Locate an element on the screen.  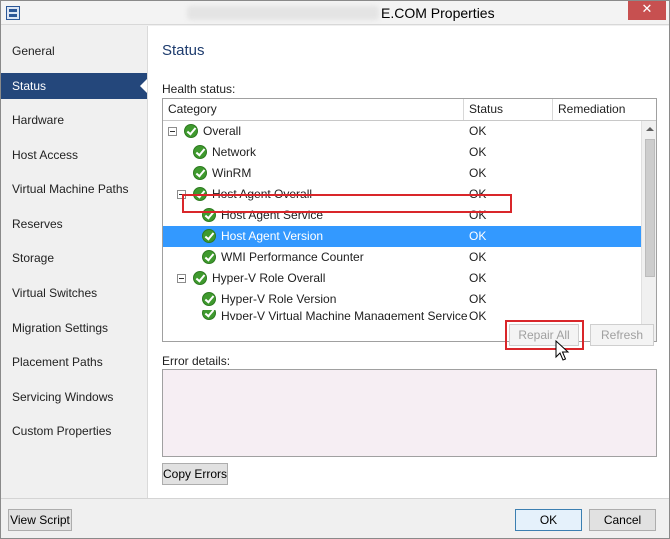
error-details-box is located at coordinates (409, 413).